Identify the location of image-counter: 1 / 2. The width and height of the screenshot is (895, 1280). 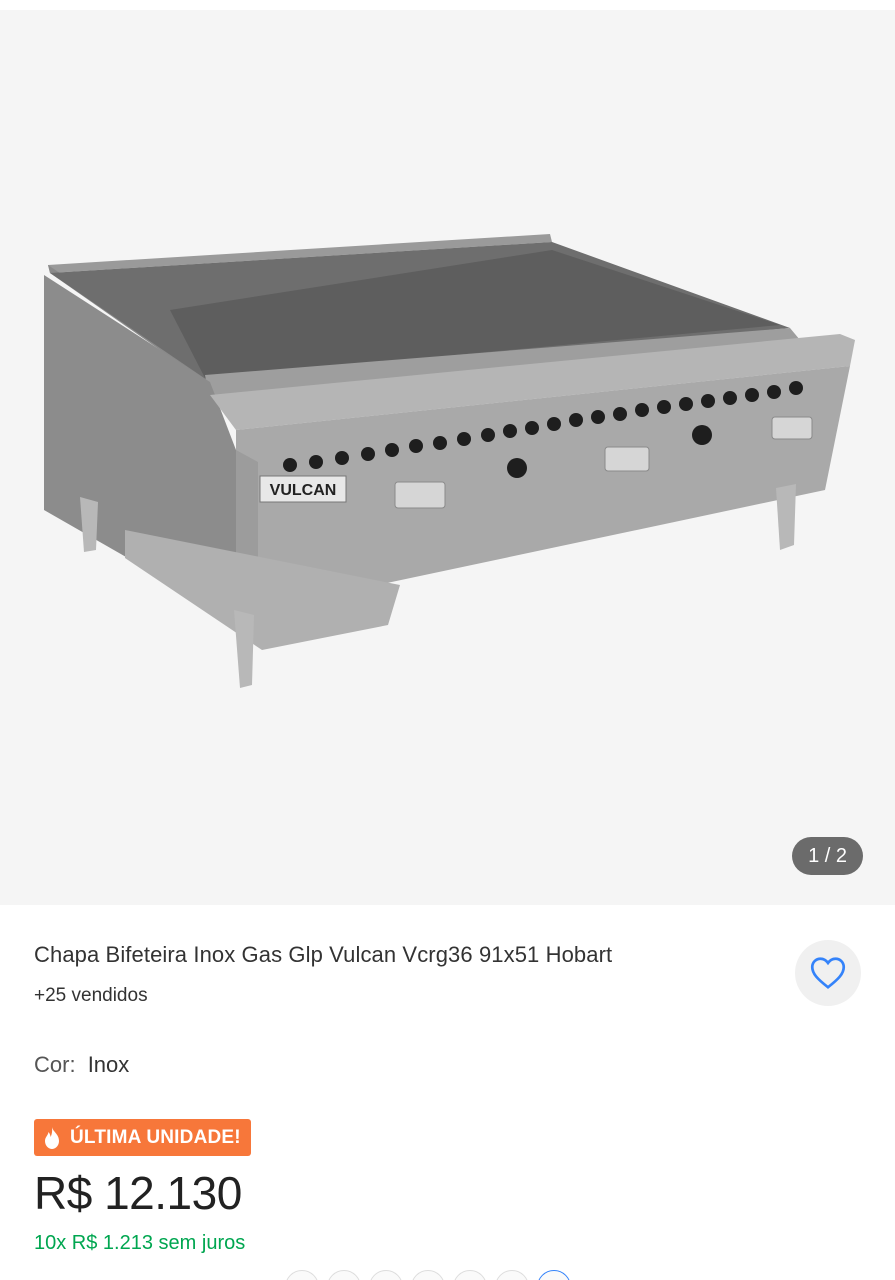
(827, 856).